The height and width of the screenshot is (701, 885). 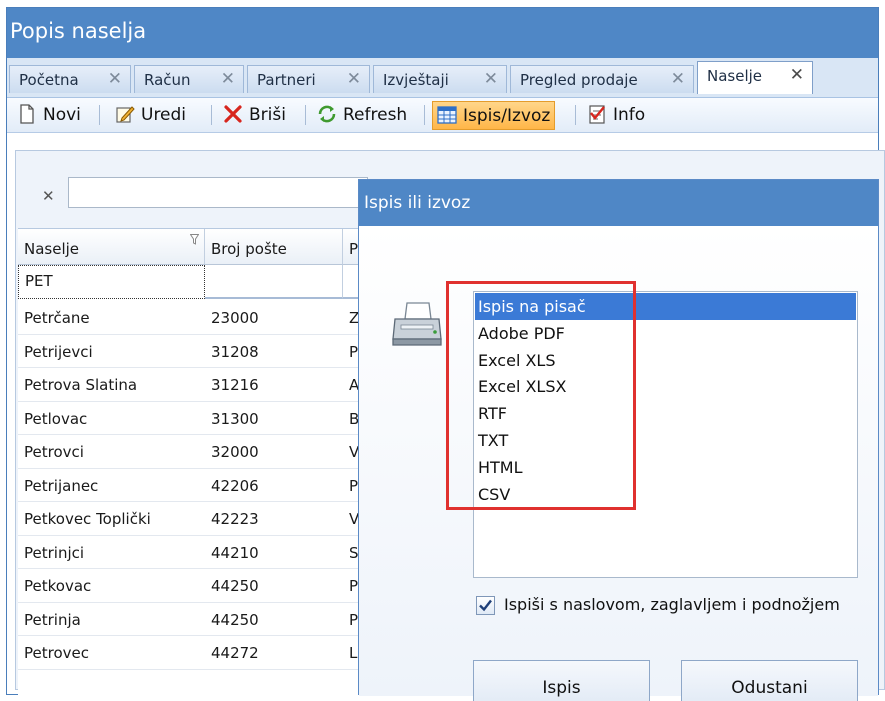 What do you see at coordinates (27, 114) in the screenshot?
I see `new-document-icon` at bounding box center [27, 114].